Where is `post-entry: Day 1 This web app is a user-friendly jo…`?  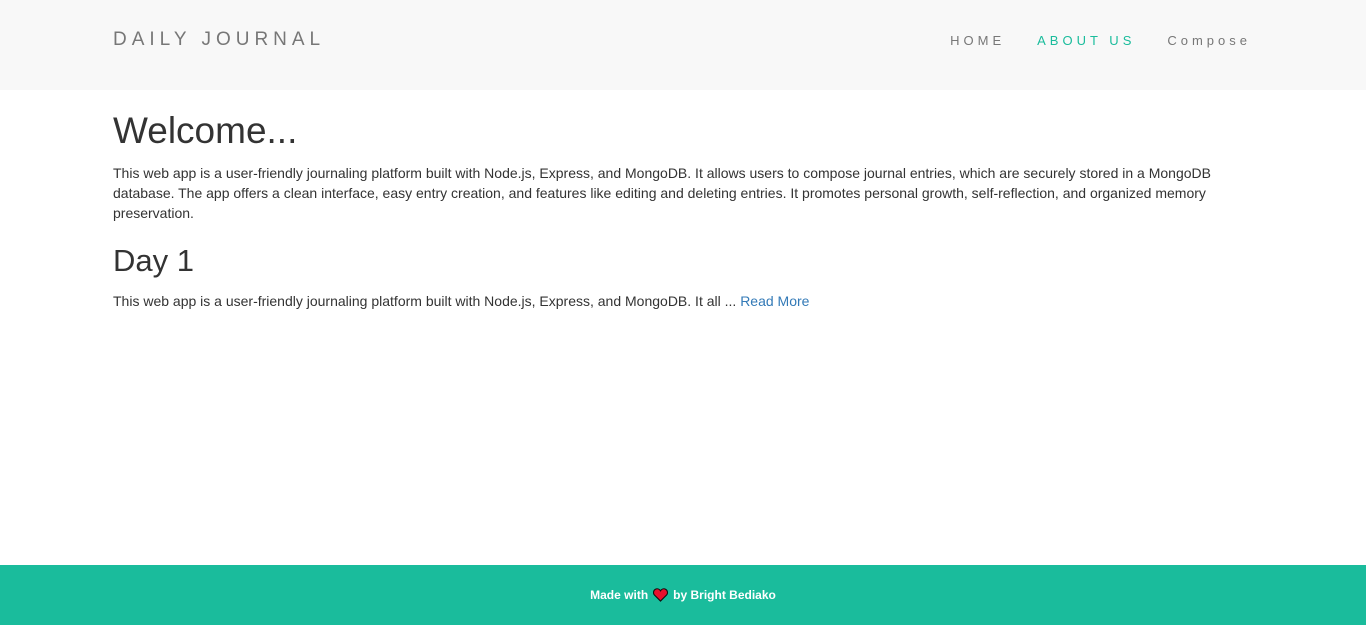 post-entry: Day 1 This web app is a user-friendly jo… is located at coordinates (675, 276).